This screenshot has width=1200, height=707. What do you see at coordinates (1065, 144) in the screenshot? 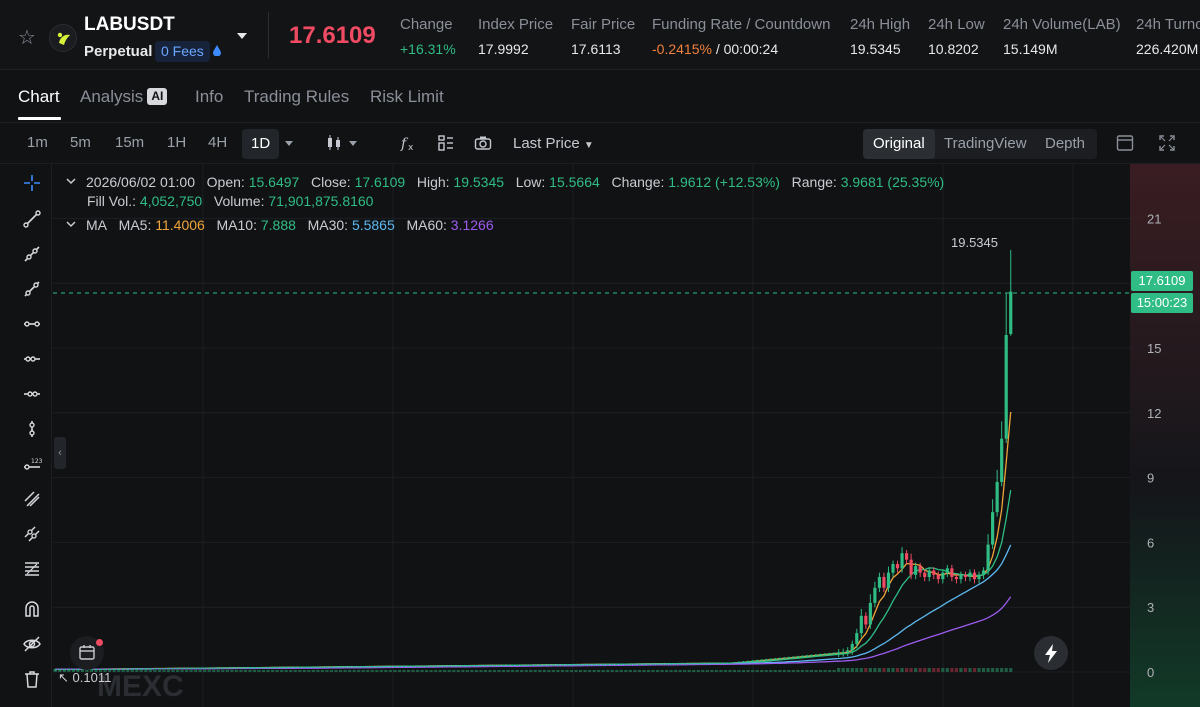
I see `view-depth: Depth` at bounding box center [1065, 144].